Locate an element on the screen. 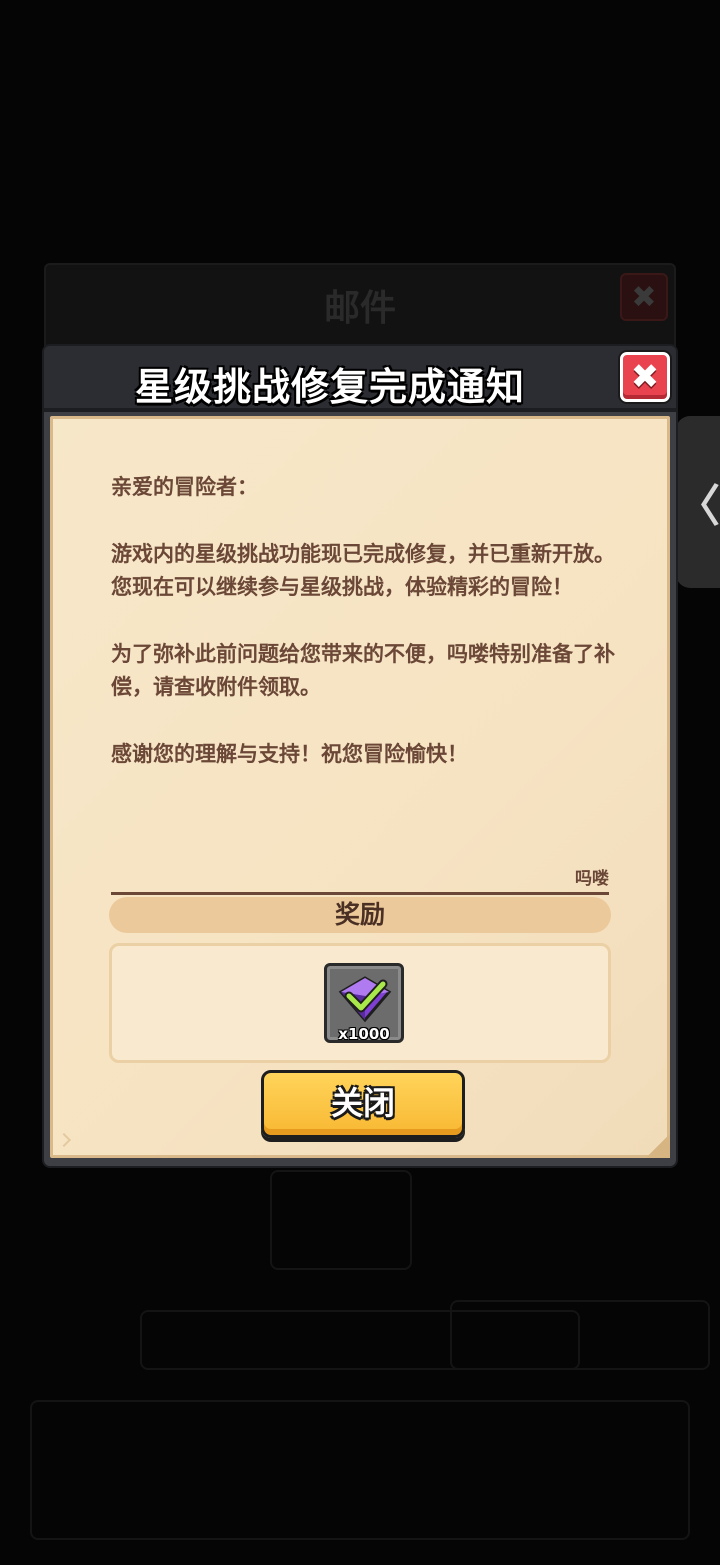 This screenshot has width=720, height=1565. paper-corner-decoration is located at coordinates (64, 1140).